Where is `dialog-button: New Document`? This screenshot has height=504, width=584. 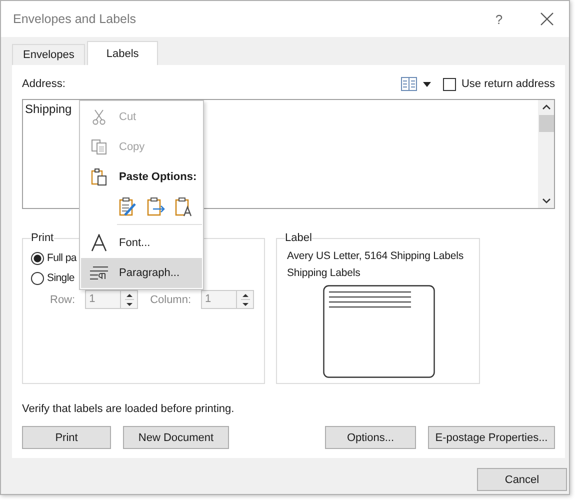 dialog-button: New Document is located at coordinates (176, 437).